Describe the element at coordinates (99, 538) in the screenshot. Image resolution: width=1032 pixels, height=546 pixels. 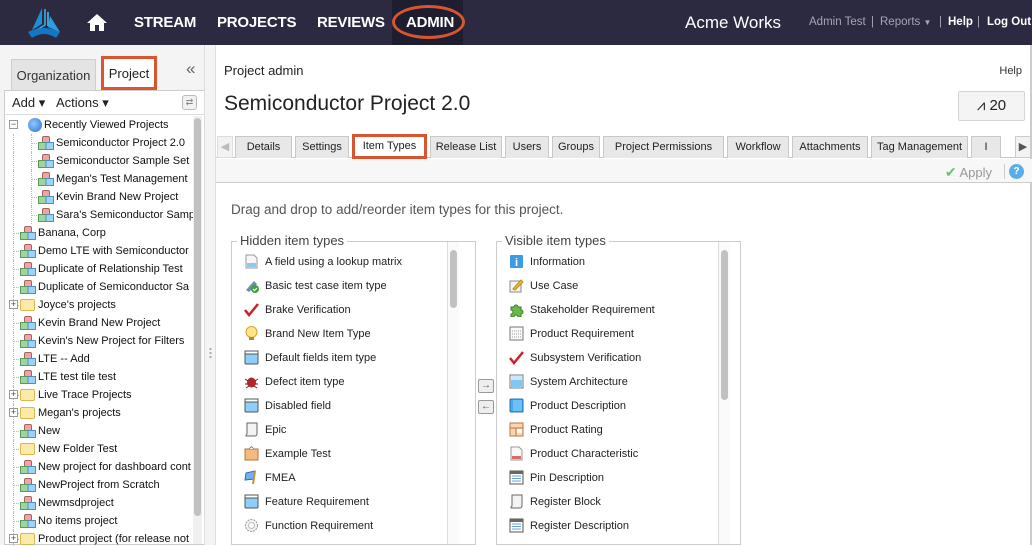
I see `tree-item: + Product project (for release not` at that location.